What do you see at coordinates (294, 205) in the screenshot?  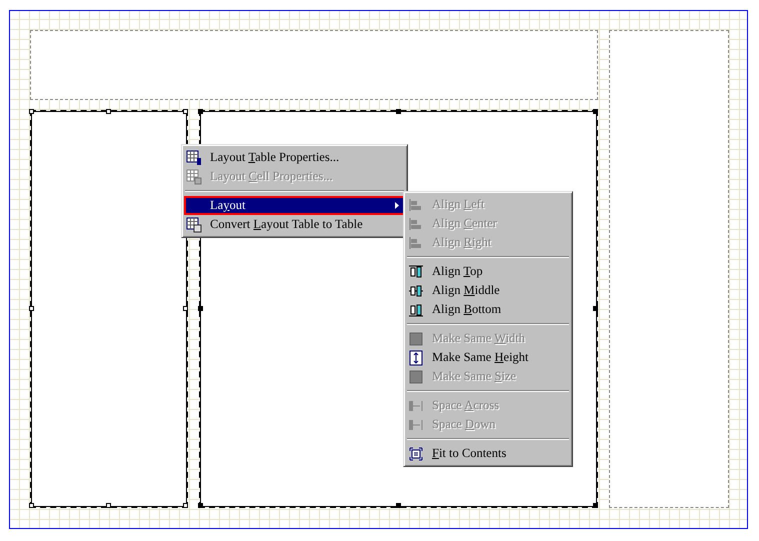 I see `menu-item: Layout` at bounding box center [294, 205].